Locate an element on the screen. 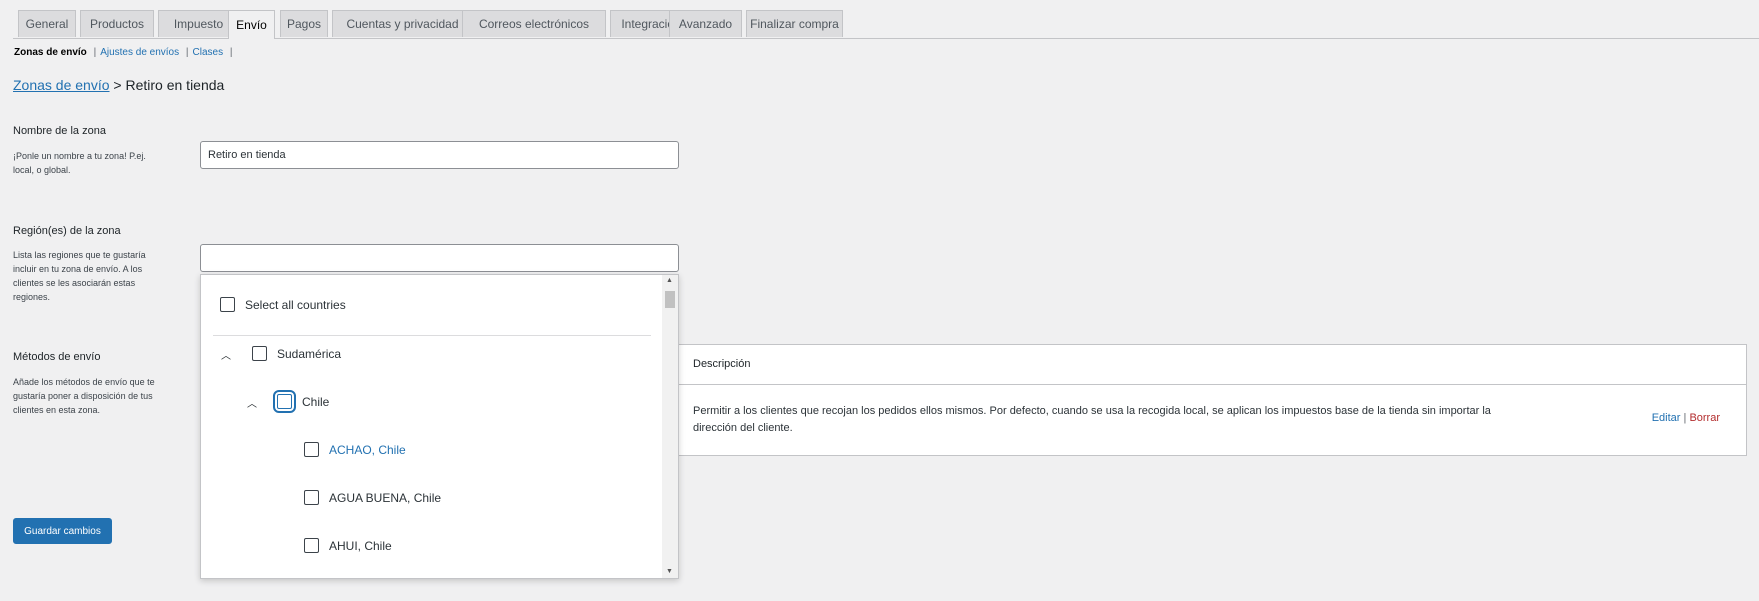  dropdown-divider is located at coordinates (432, 335).